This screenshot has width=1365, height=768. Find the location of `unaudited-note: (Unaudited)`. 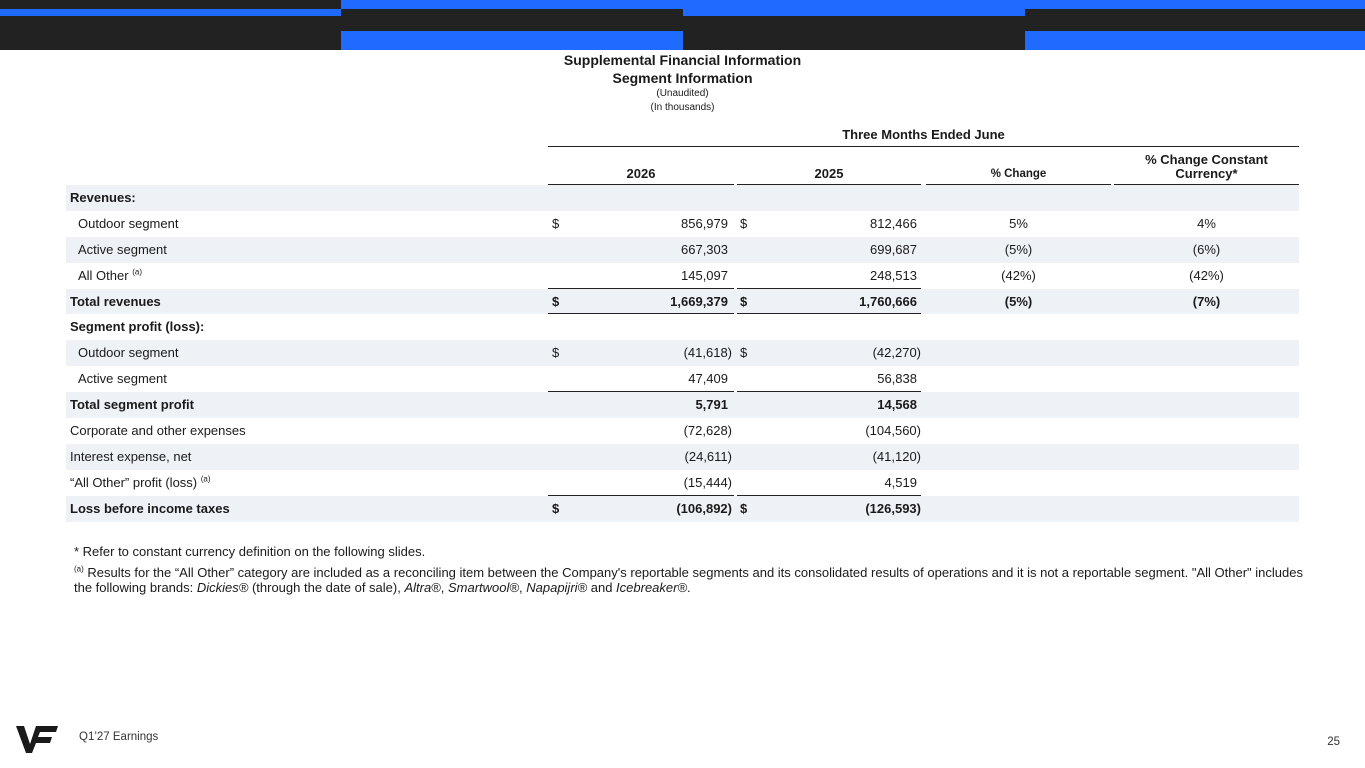

unaudited-note: (Unaudited) is located at coordinates (682, 93).